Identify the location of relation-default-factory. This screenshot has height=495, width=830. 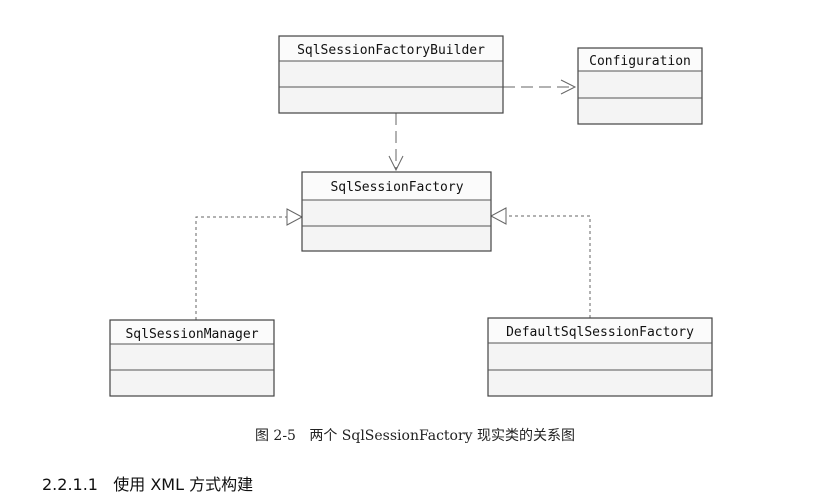
(540, 262).